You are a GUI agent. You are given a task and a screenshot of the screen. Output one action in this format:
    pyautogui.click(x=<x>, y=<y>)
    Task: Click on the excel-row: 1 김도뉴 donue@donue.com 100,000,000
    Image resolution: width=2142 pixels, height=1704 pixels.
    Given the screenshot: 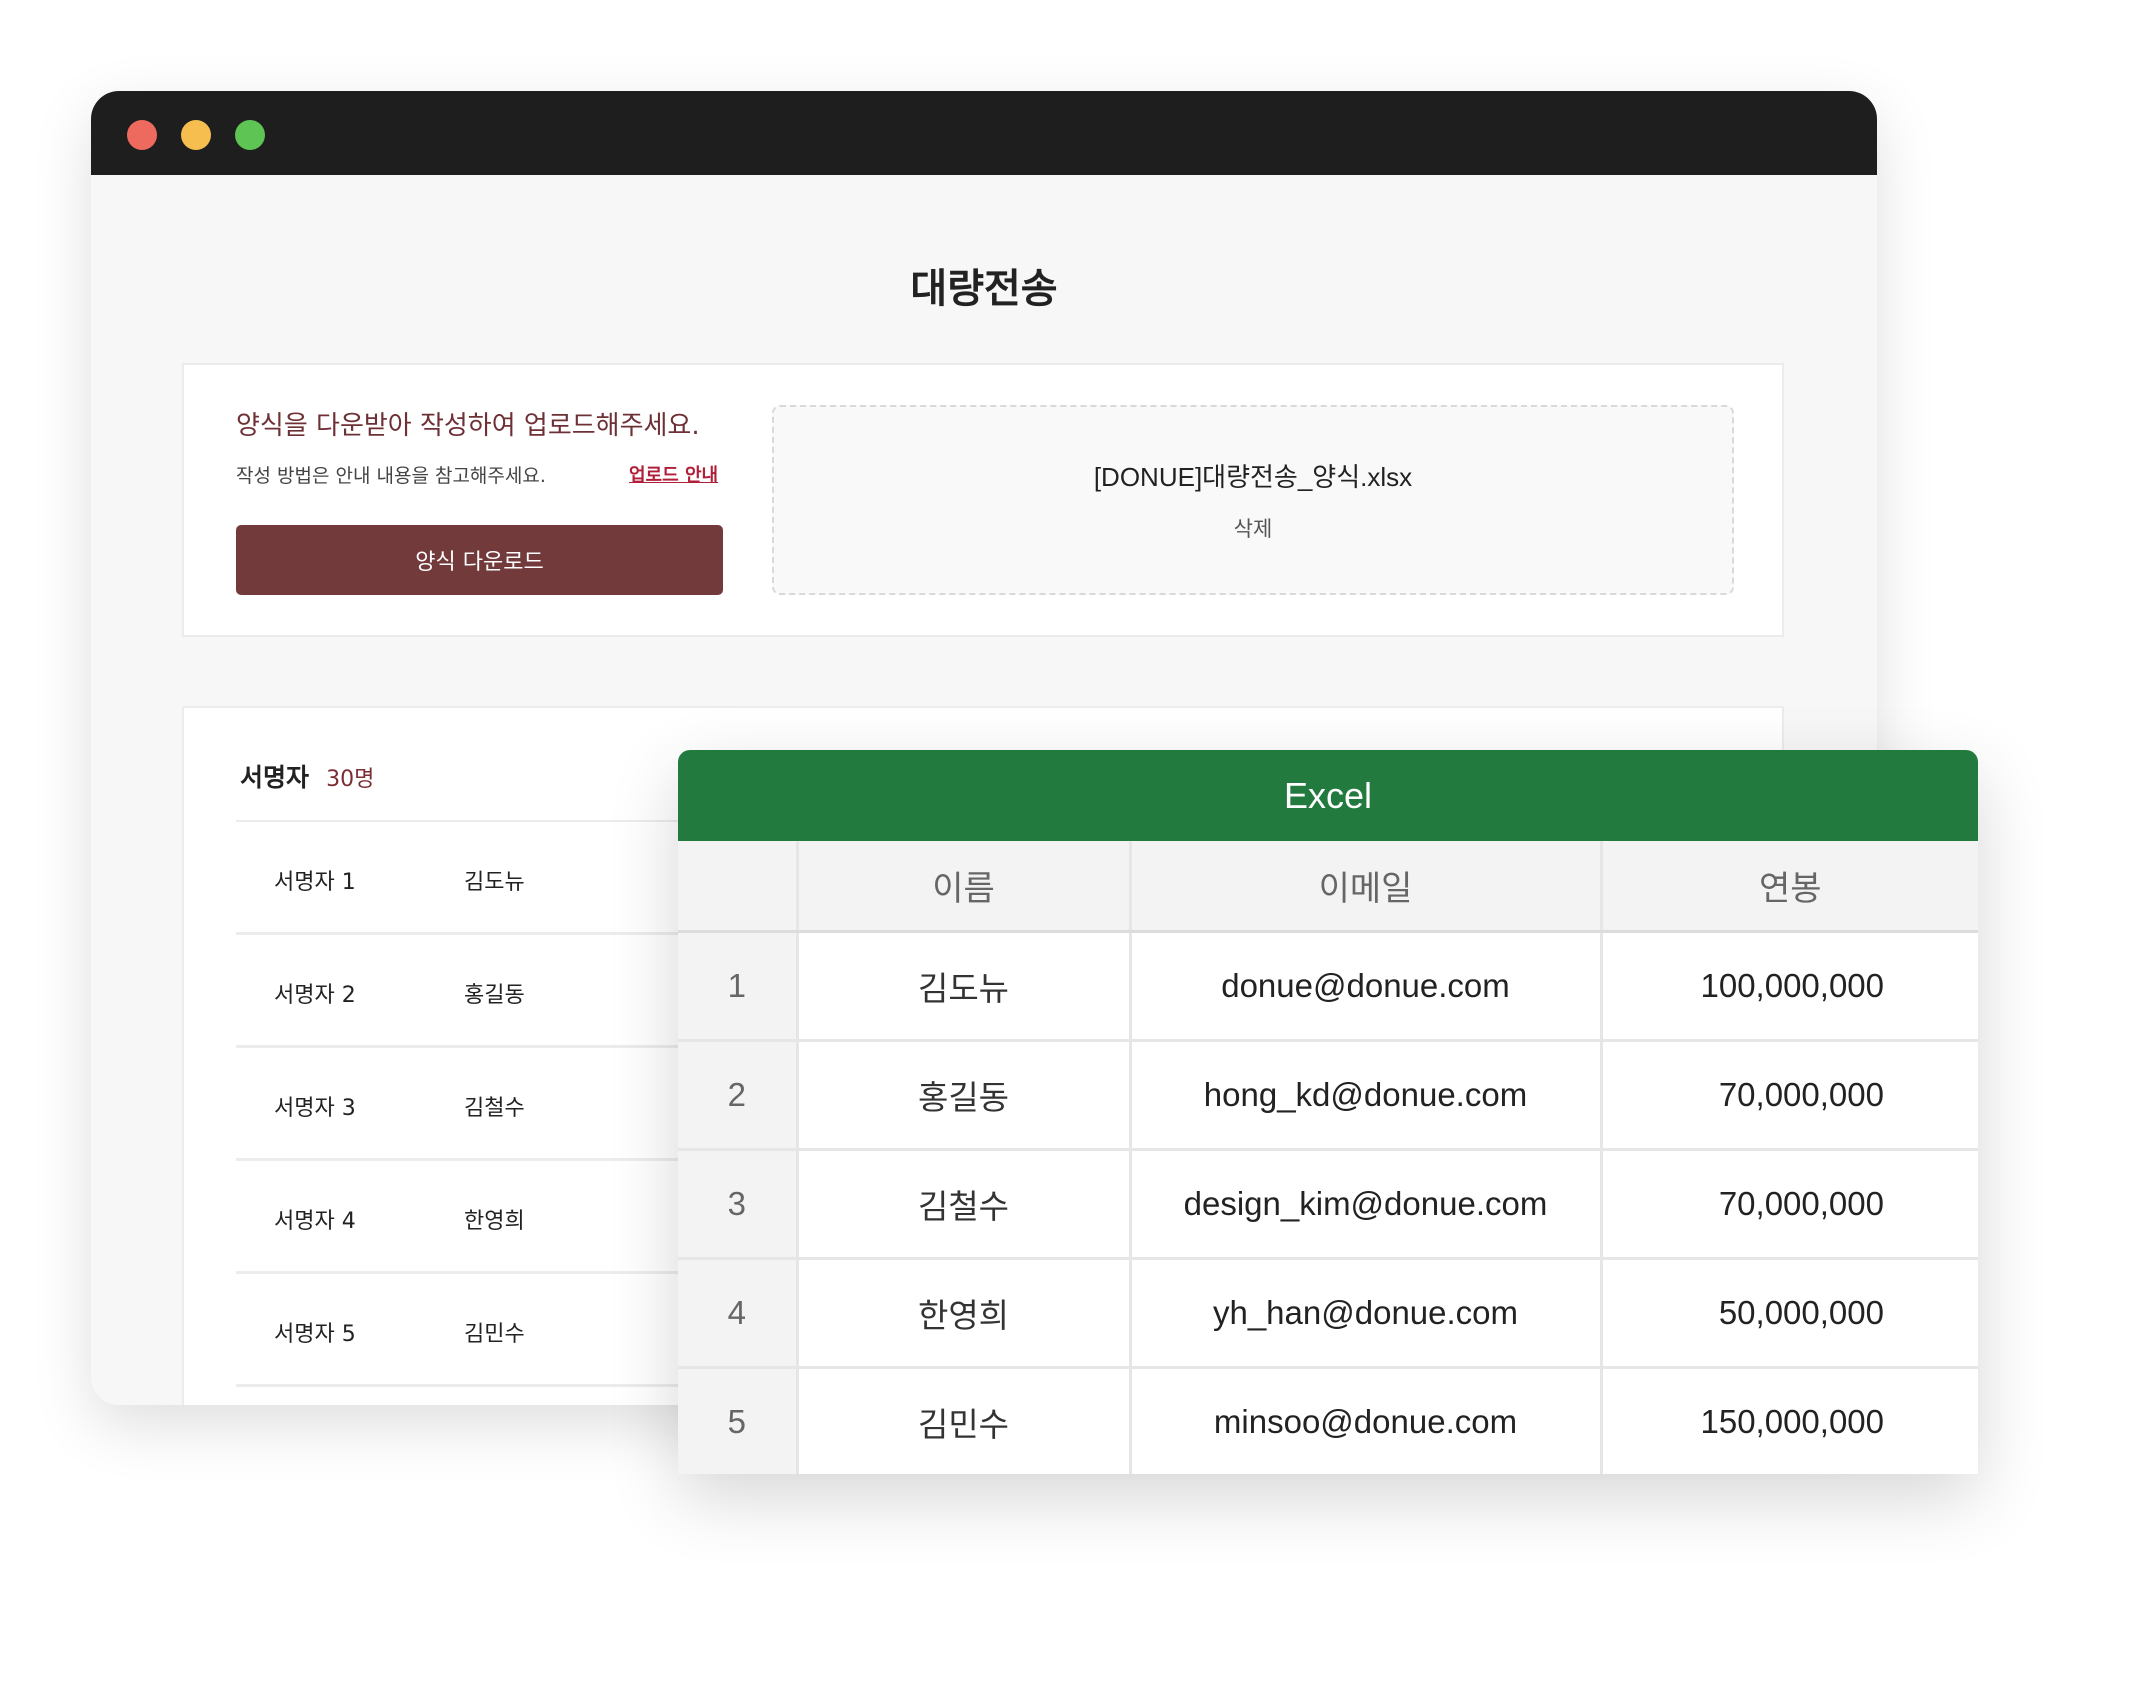 What is the action you would take?
    pyautogui.click(x=1328, y=986)
    